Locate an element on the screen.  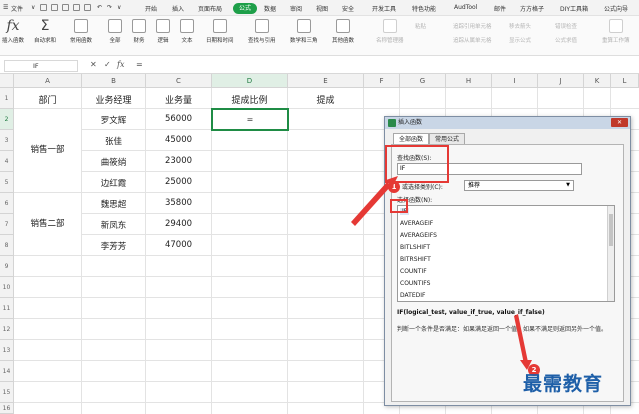
arrow-to-confirm is located at coordinates (521, 339).